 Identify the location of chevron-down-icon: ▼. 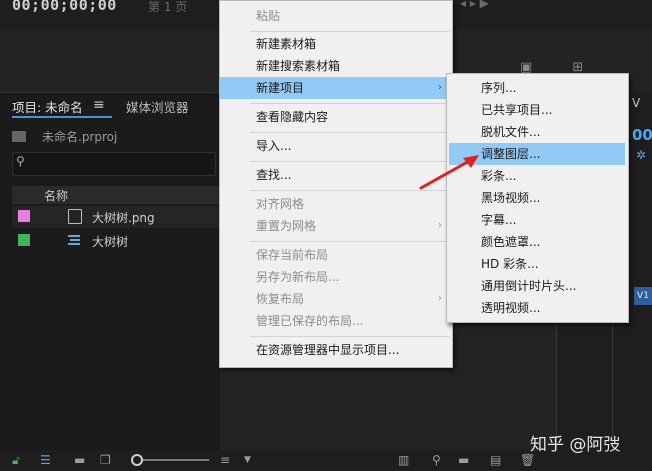
(247, 460).